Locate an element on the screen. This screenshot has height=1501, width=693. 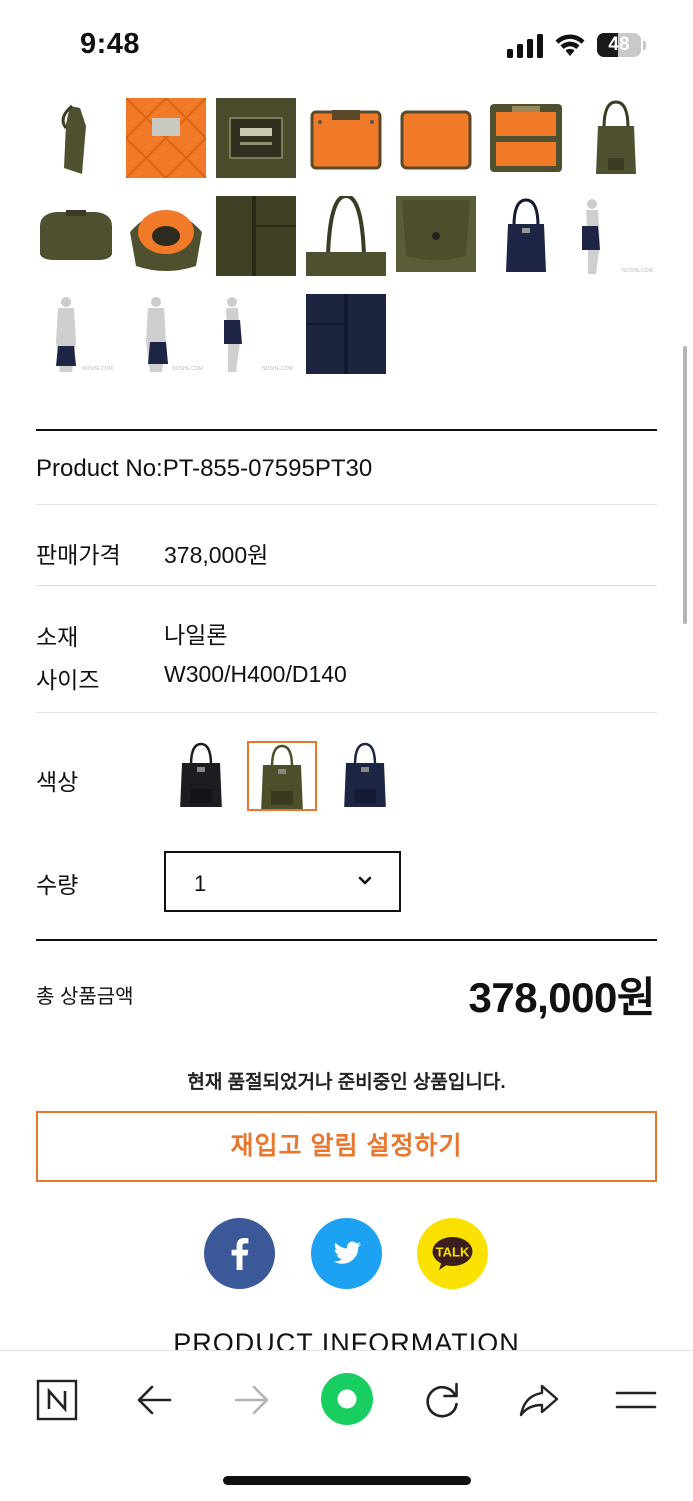
svg-text: TALK is located at coordinates (453, 1252).